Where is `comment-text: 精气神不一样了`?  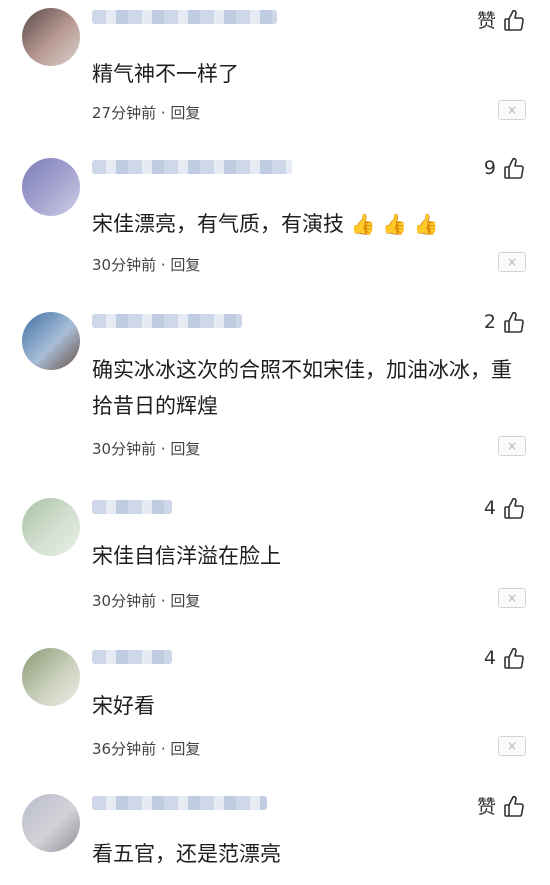 comment-text: 精气神不一样了 is located at coordinates (165, 74).